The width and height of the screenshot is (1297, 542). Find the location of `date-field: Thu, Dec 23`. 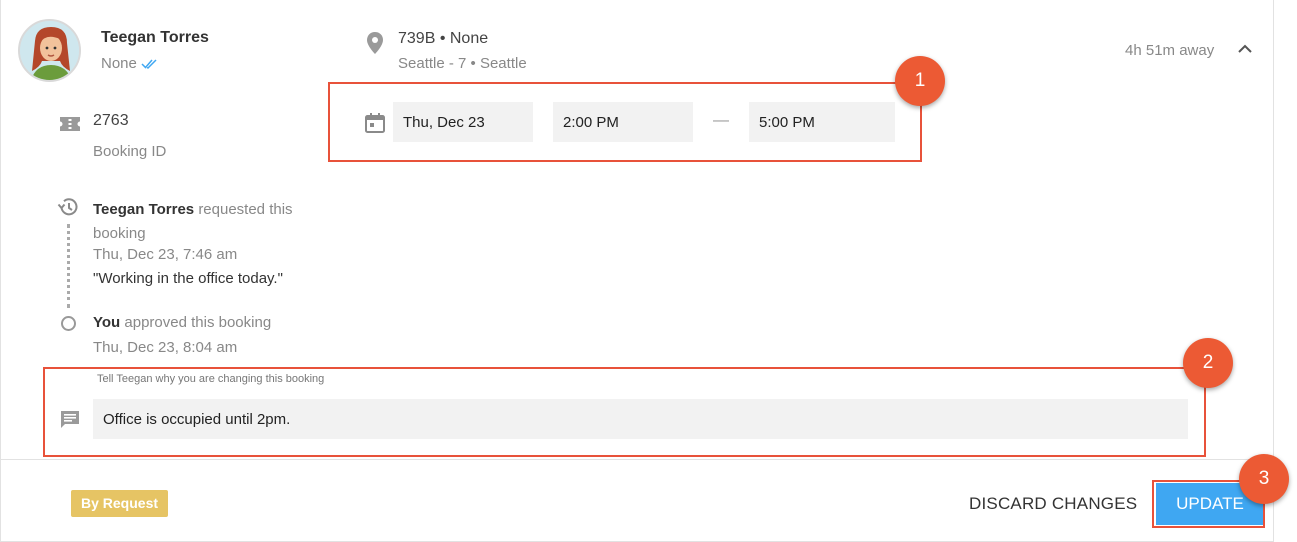

date-field: Thu, Dec 23 is located at coordinates (463, 122).